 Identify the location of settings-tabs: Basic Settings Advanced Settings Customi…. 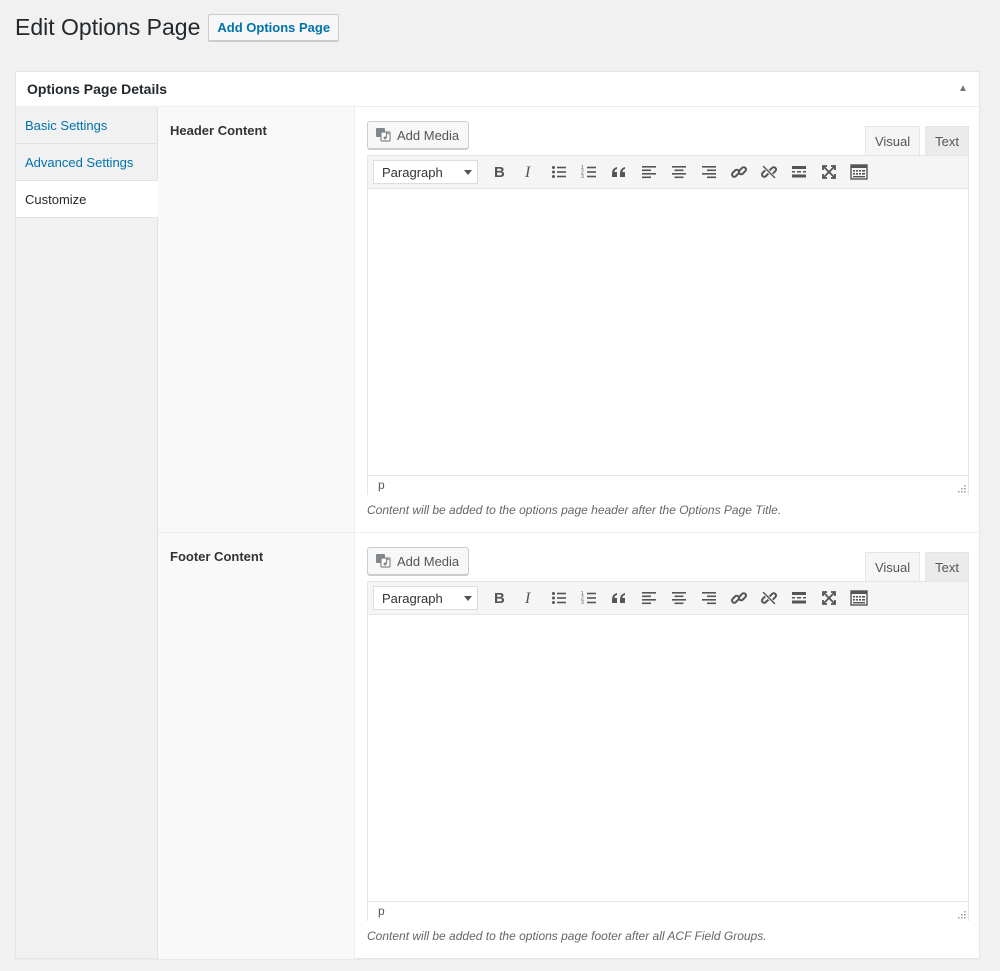
(87, 532).